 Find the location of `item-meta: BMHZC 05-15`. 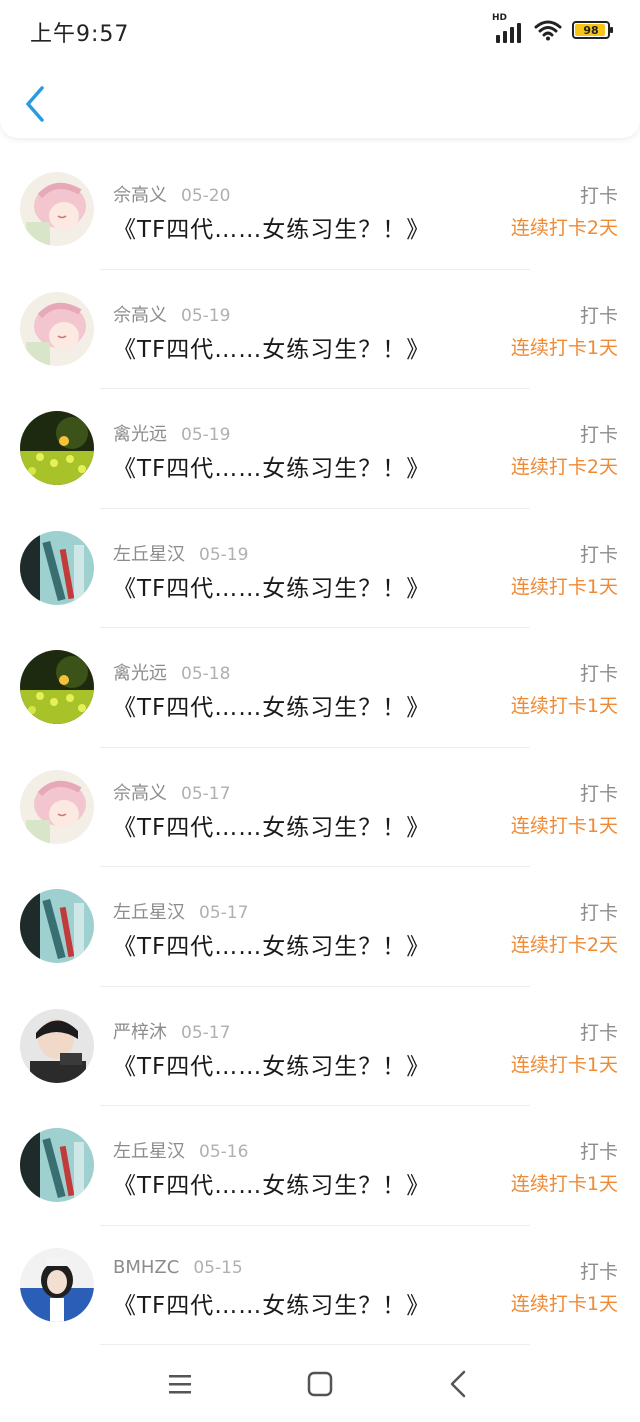

item-meta: BMHZC 05-15 is located at coordinates (178, 1267).